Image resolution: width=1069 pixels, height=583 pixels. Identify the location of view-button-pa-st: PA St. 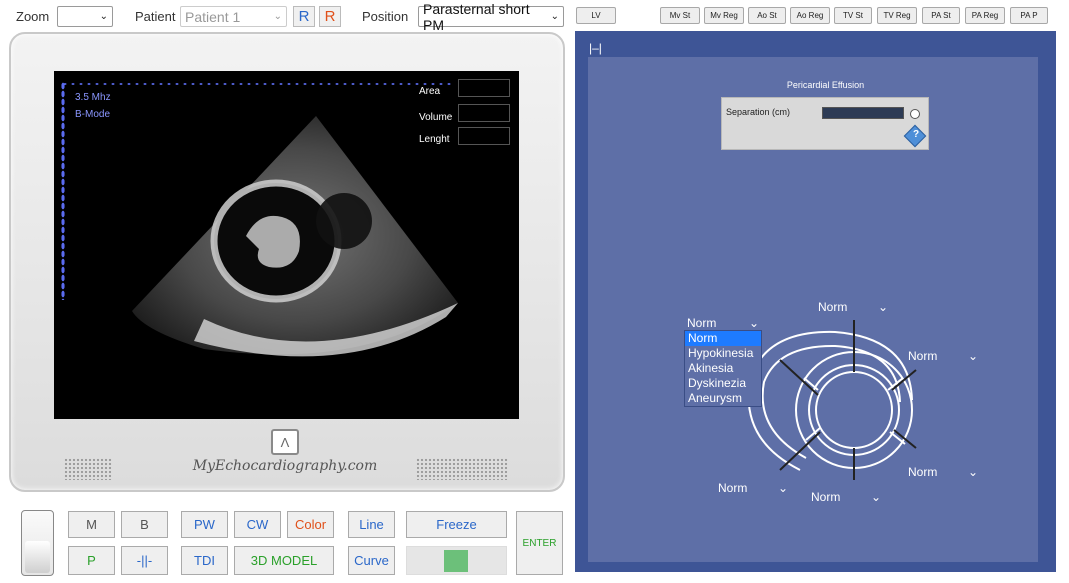
(941, 15).